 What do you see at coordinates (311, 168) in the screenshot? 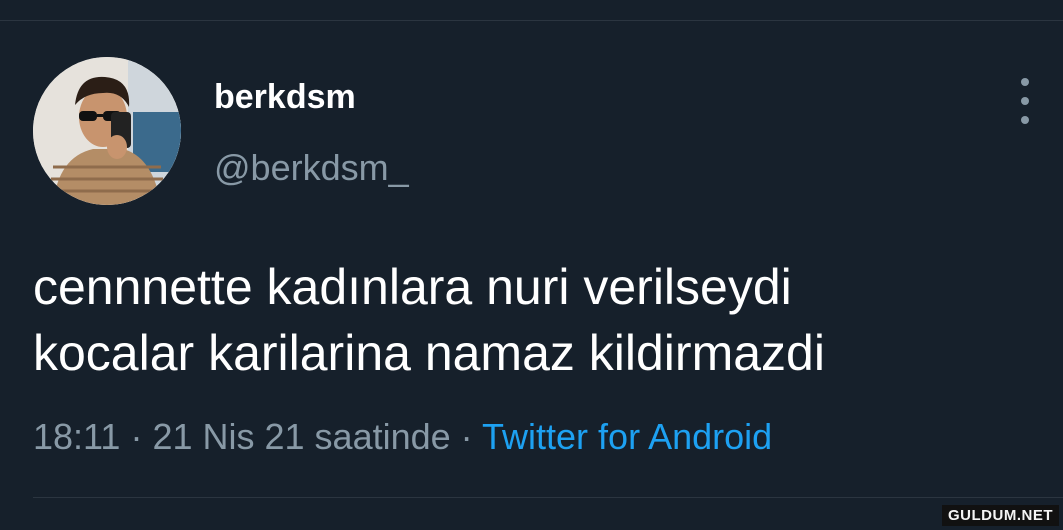
I see `user-handle: @berkdsm_` at bounding box center [311, 168].